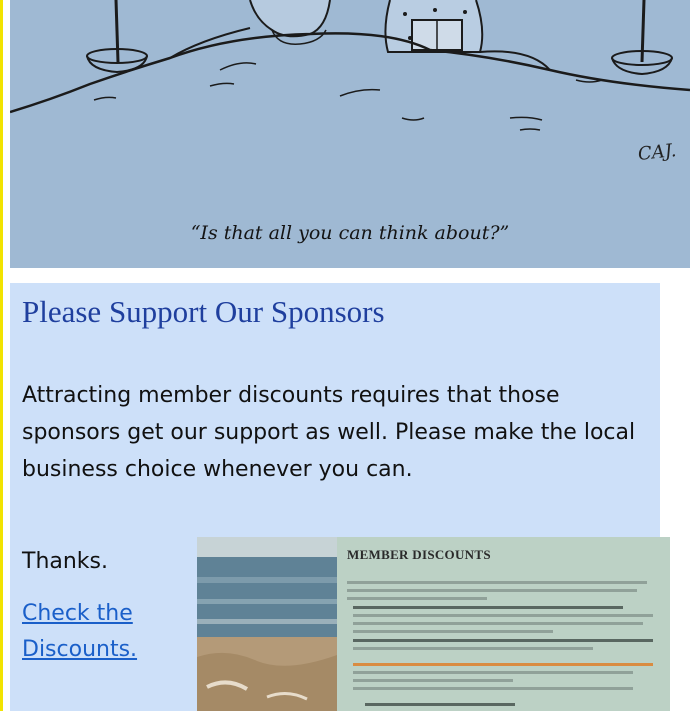 The width and height of the screenshot is (690, 711). What do you see at coordinates (350, 233) in the screenshot?
I see `cartoon-caption: “Is that all you can think about?”` at bounding box center [350, 233].